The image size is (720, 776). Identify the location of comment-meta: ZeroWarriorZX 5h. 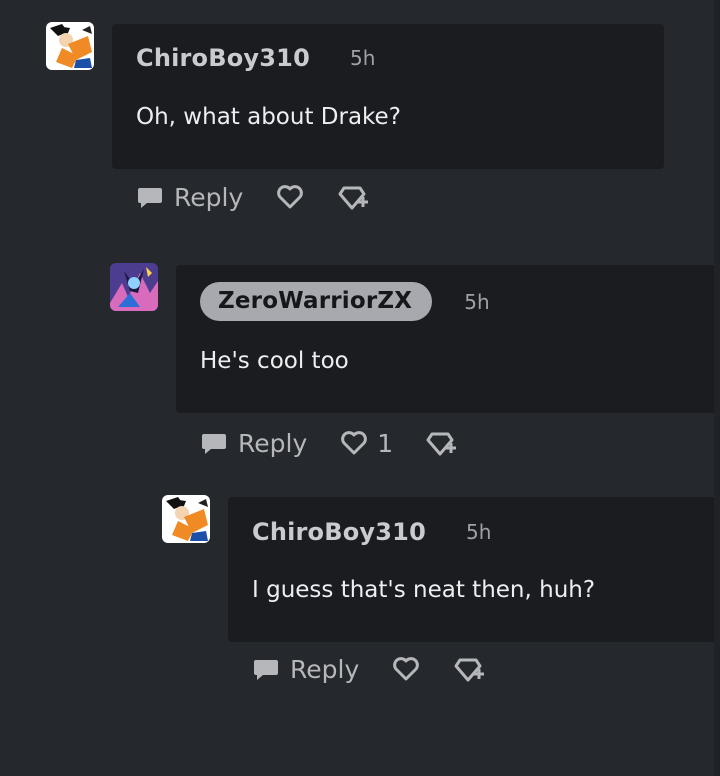
(345, 301).